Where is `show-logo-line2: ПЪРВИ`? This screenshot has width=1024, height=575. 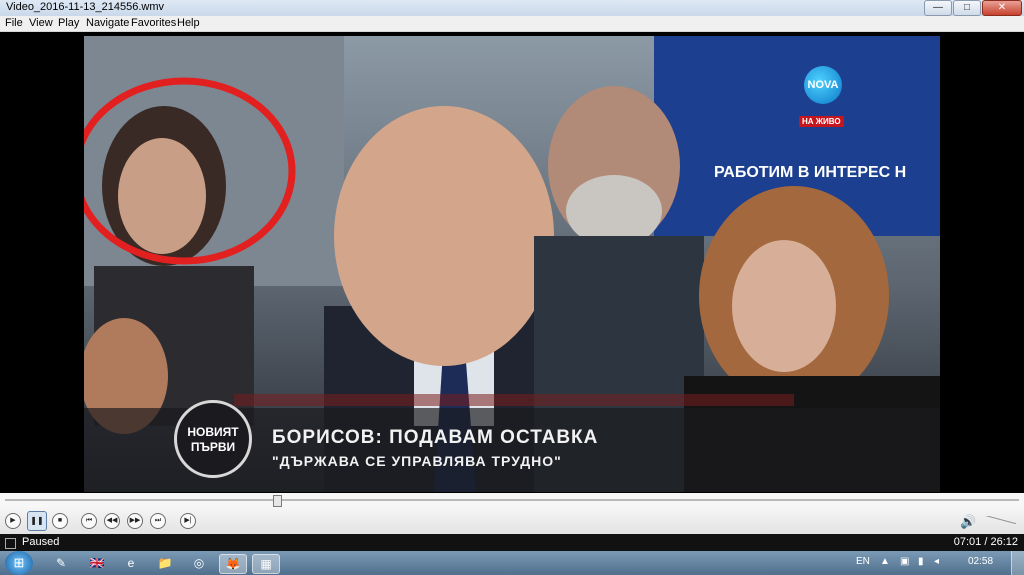 show-logo-line2: ПЪРВИ is located at coordinates (213, 447).